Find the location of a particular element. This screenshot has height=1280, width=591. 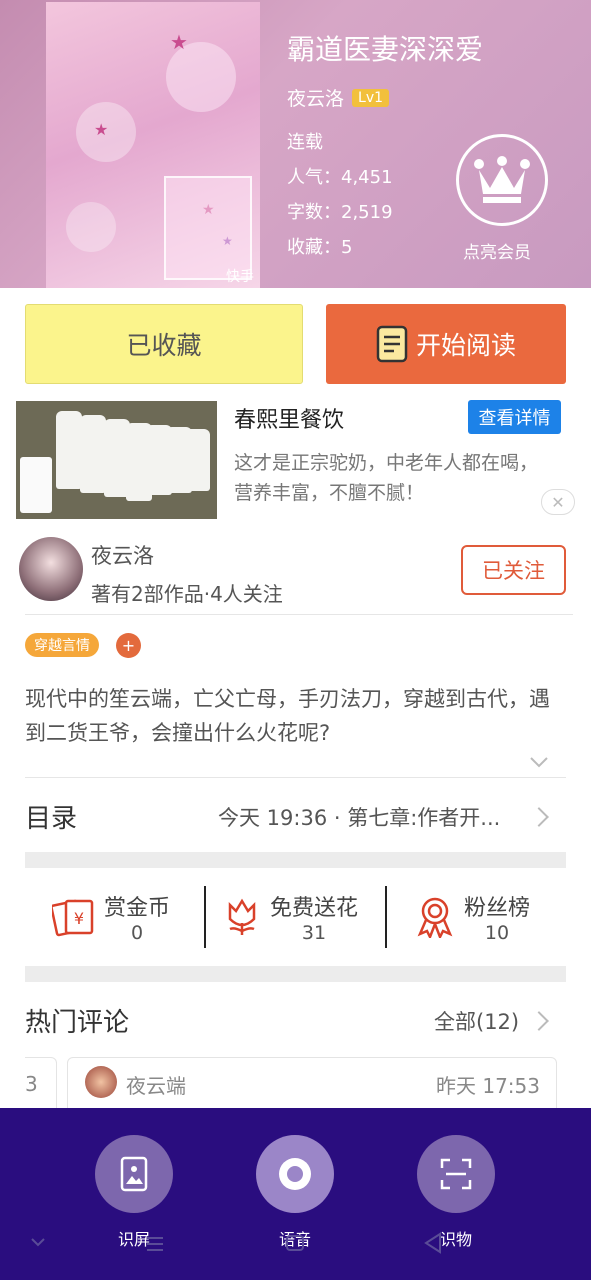

red-envelope-icon: ¥ is located at coordinates (73, 918).